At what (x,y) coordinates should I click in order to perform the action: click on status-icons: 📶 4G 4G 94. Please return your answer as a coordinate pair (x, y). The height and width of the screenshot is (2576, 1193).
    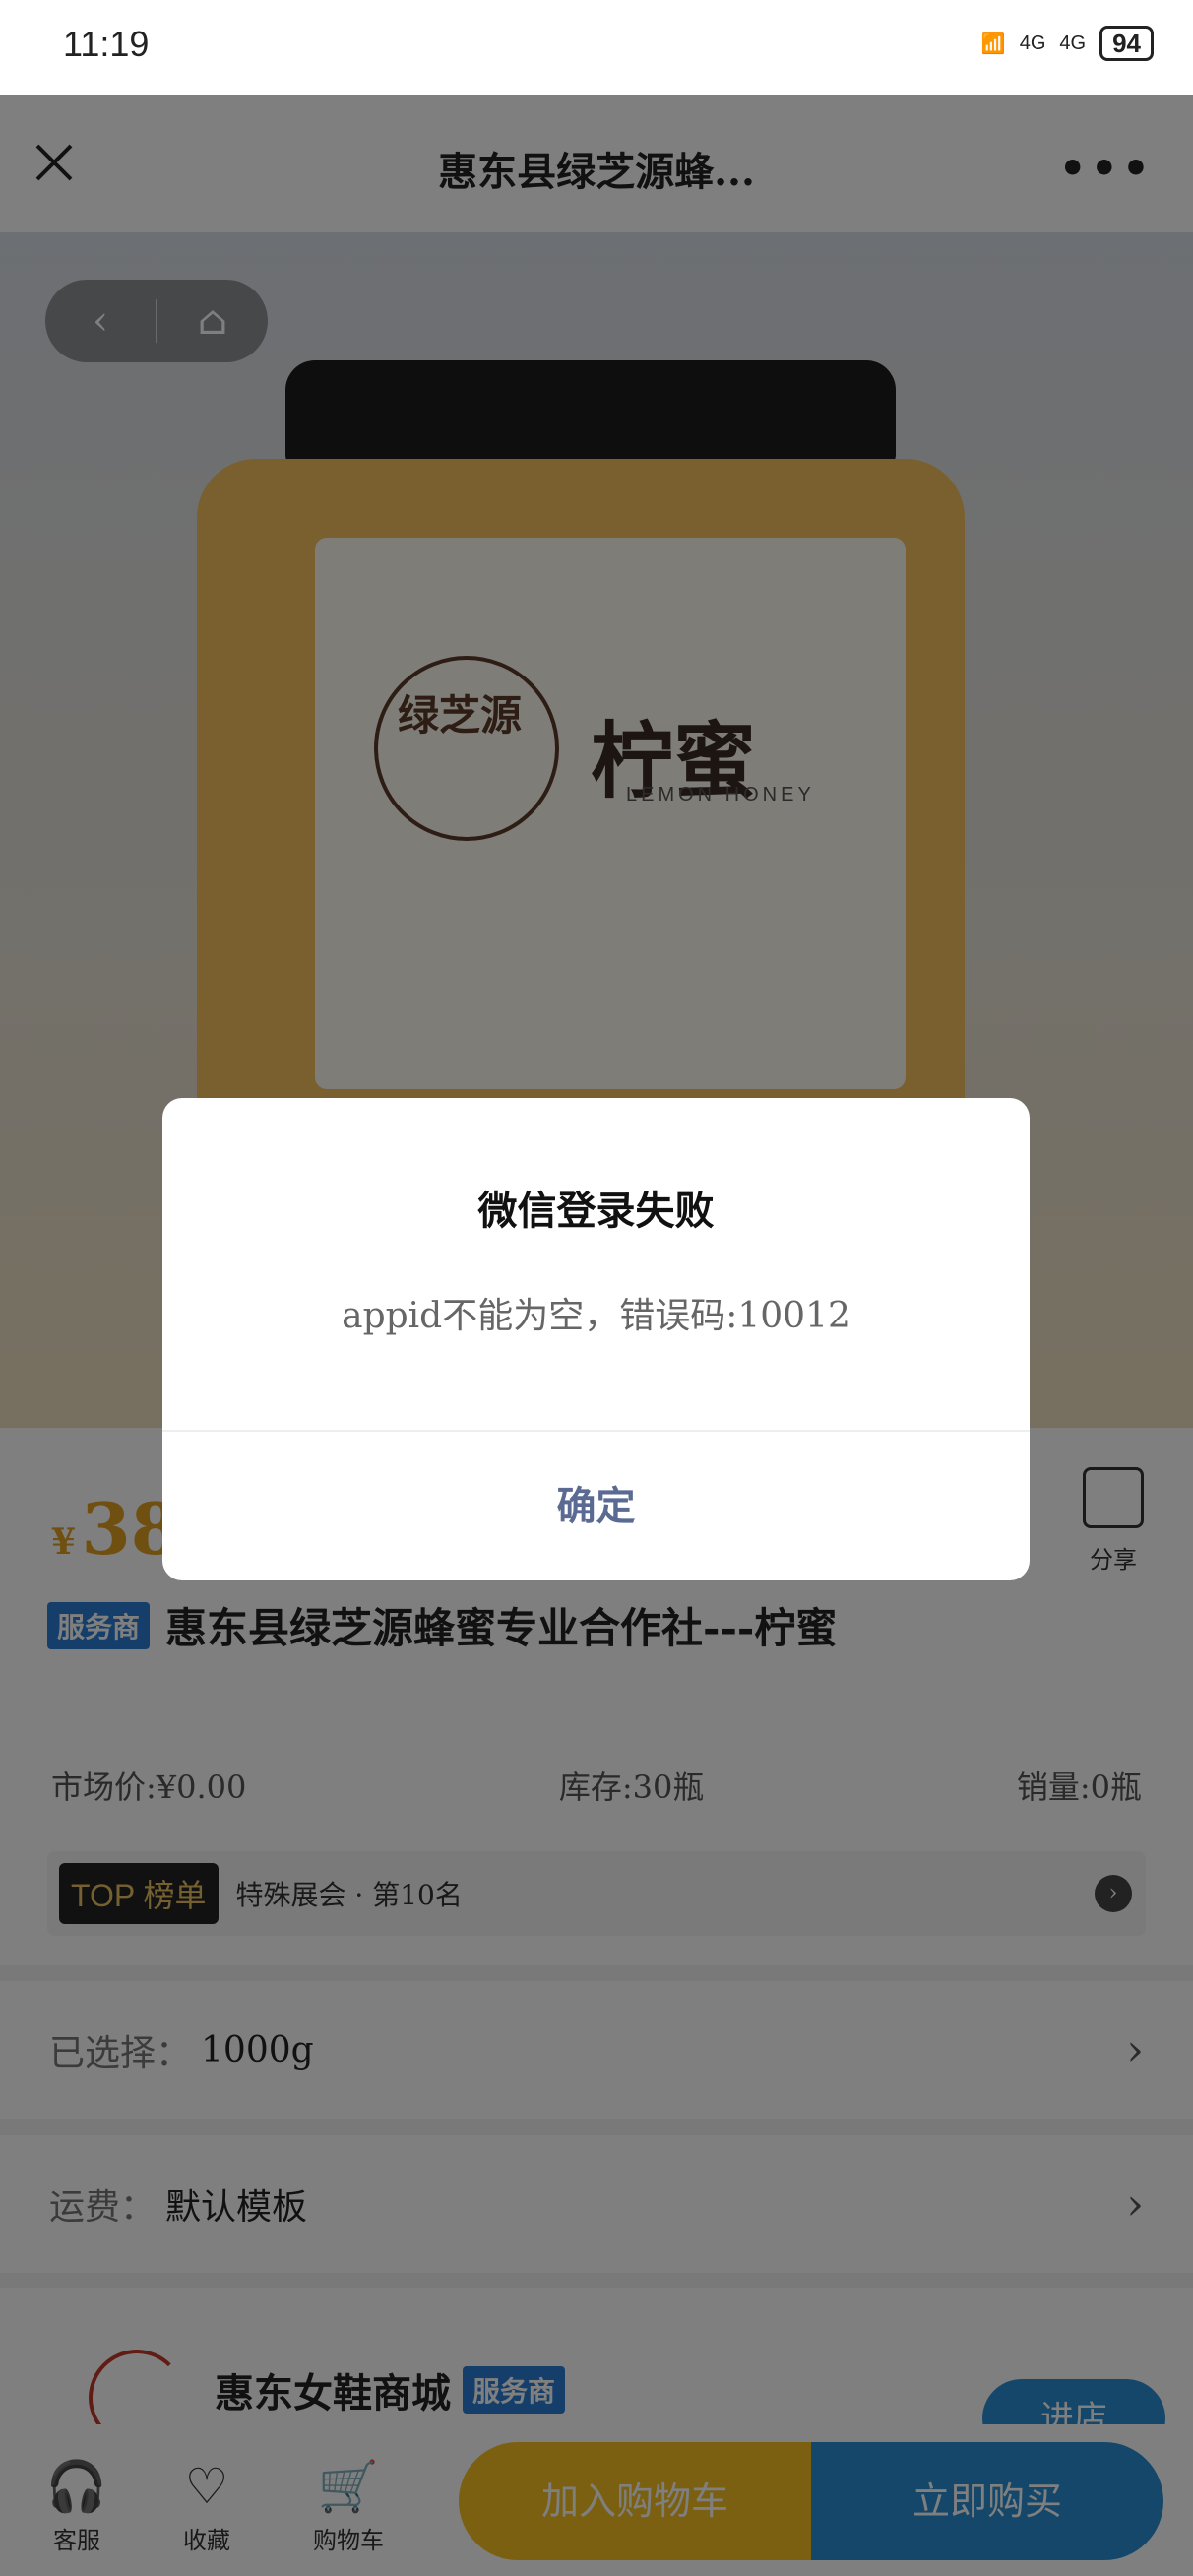
    Looking at the image, I should click on (1067, 43).